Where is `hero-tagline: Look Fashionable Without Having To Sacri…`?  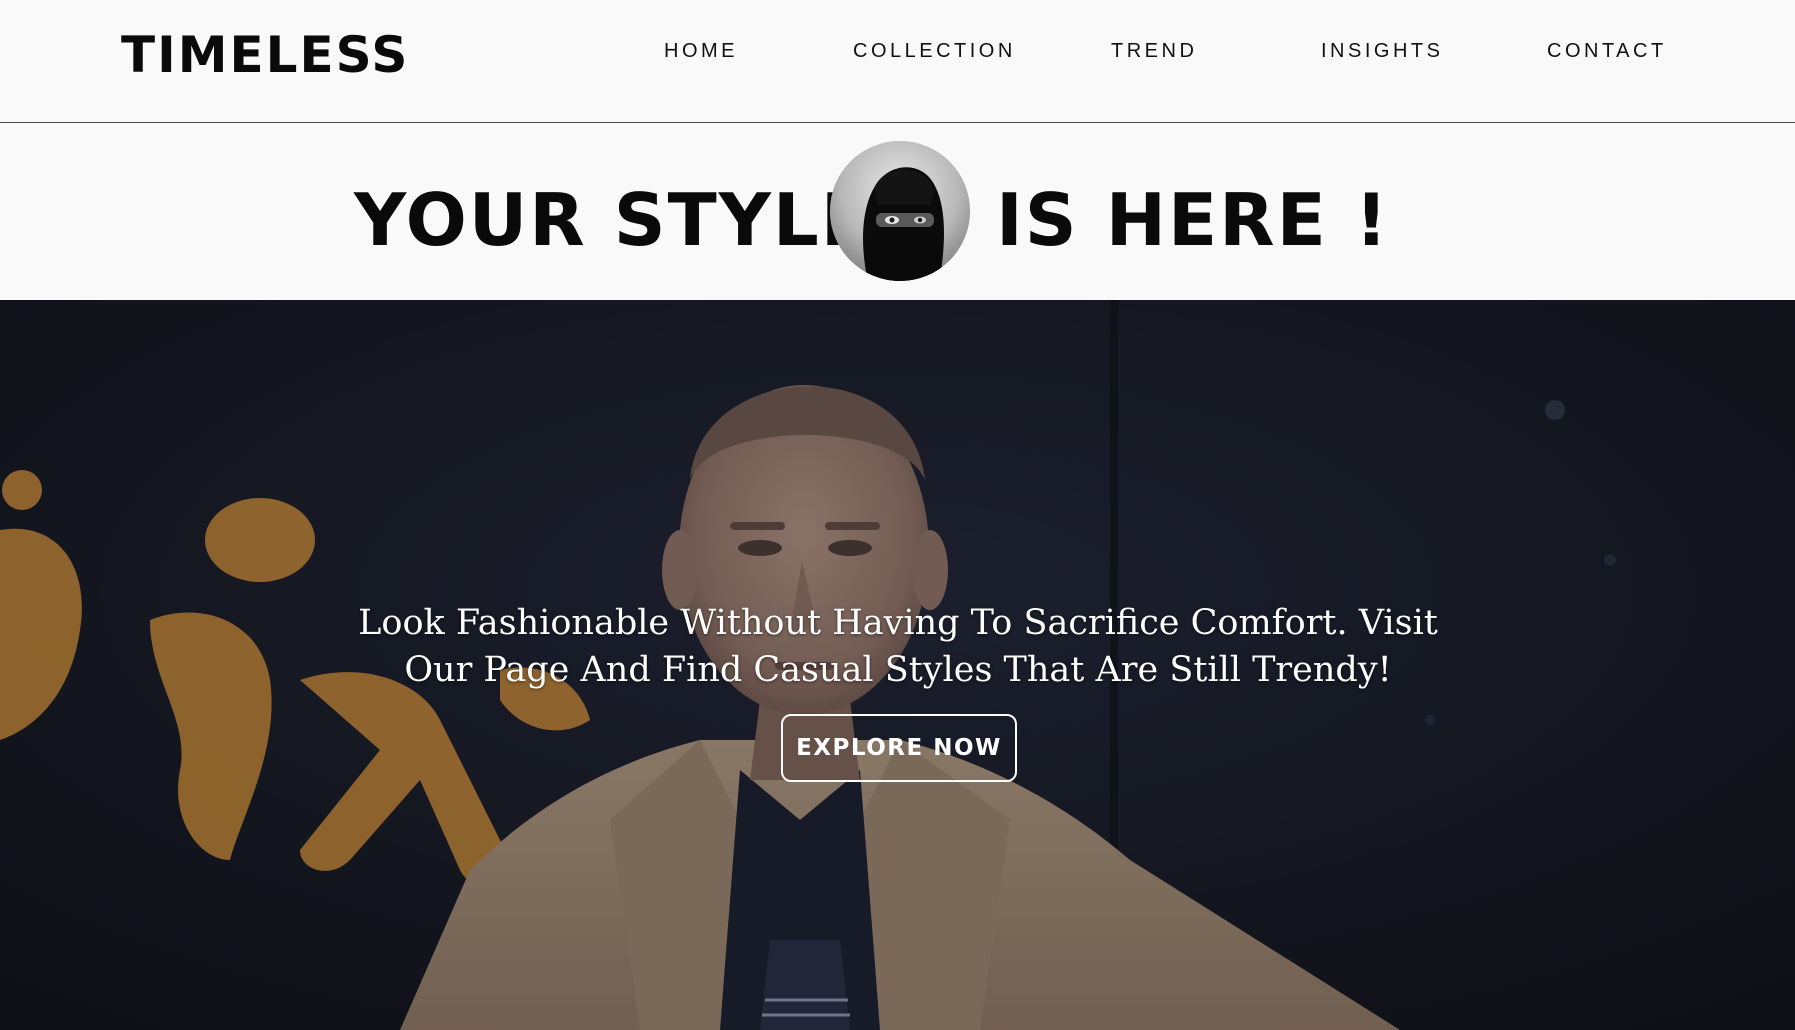 hero-tagline: Look Fashionable Without Having To Sacri… is located at coordinates (898, 646).